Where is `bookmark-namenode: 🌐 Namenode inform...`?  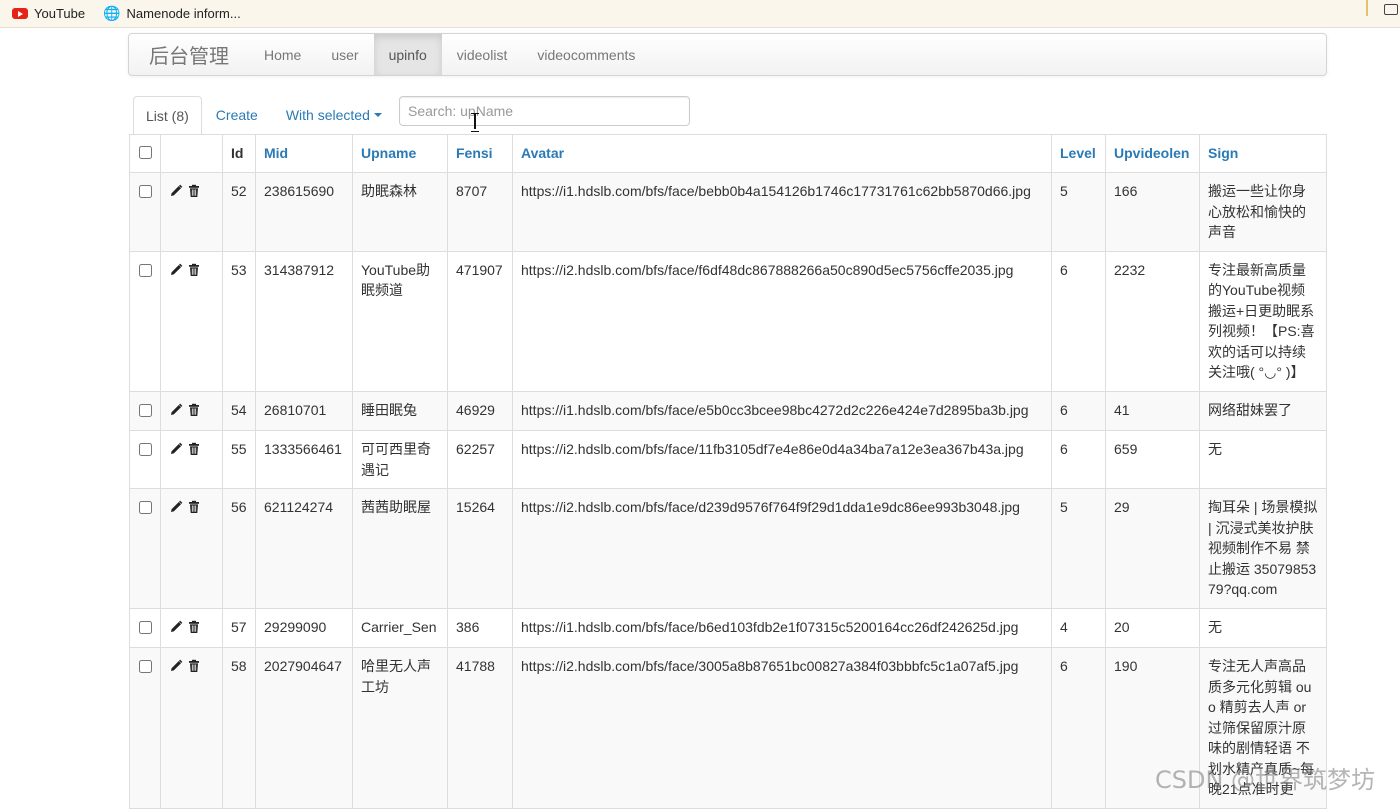 bookmark-namenode: 🌐 Namenode inform... is located at coordinates (172, 14).